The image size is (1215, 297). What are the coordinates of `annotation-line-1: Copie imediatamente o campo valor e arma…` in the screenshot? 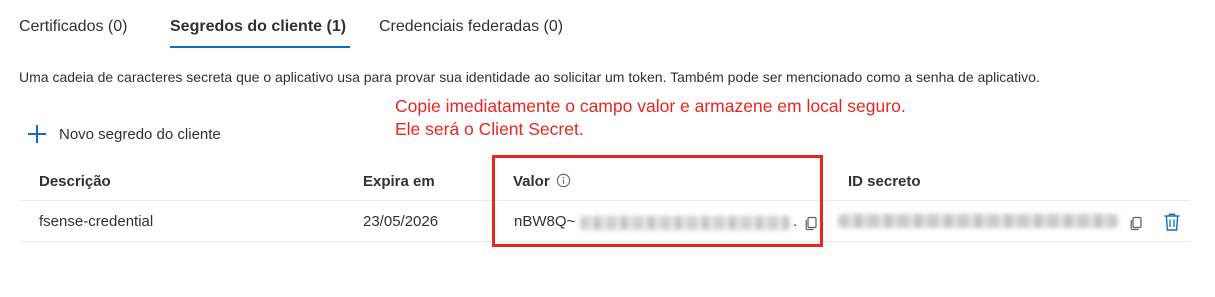 It's located at (650, 106).